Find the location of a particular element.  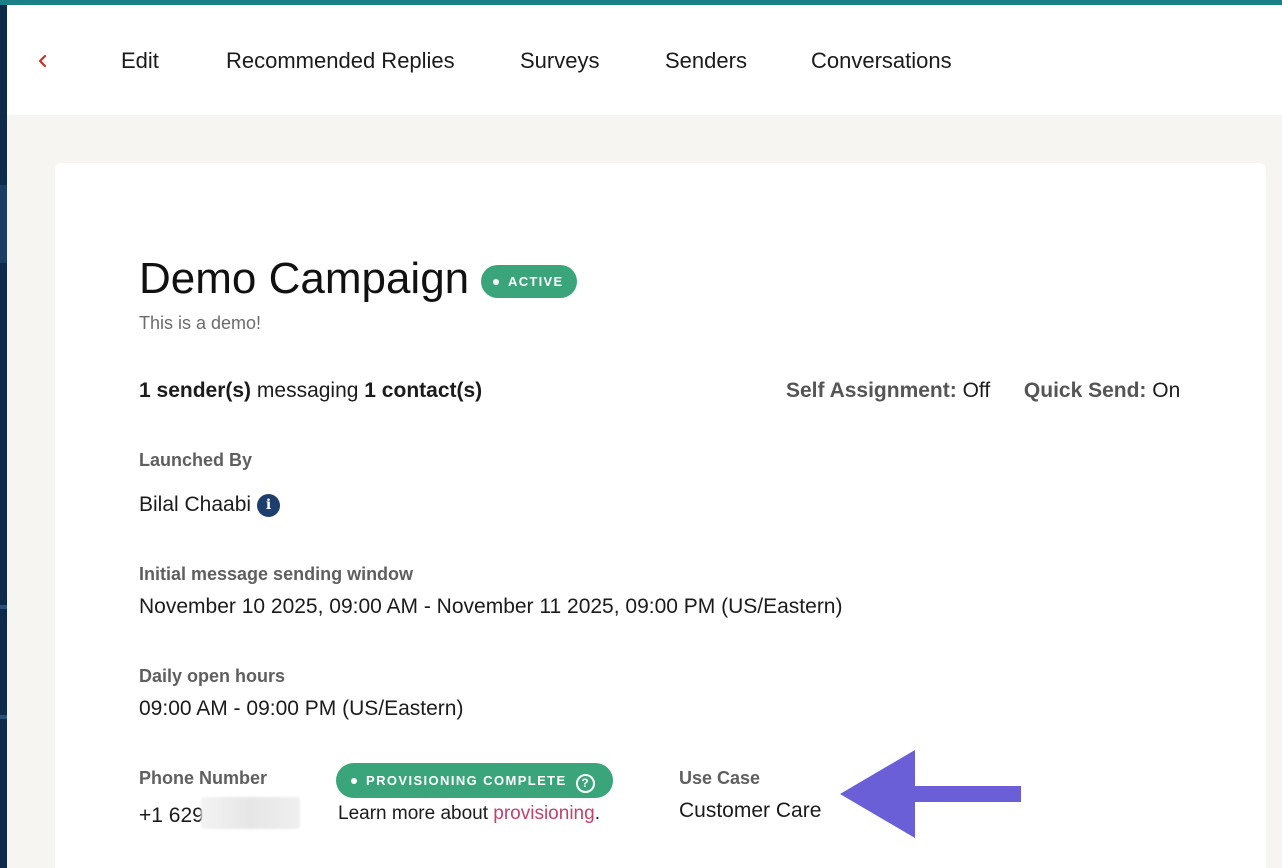

tab-conversations: Conversations is located at coordinates (881, 61).